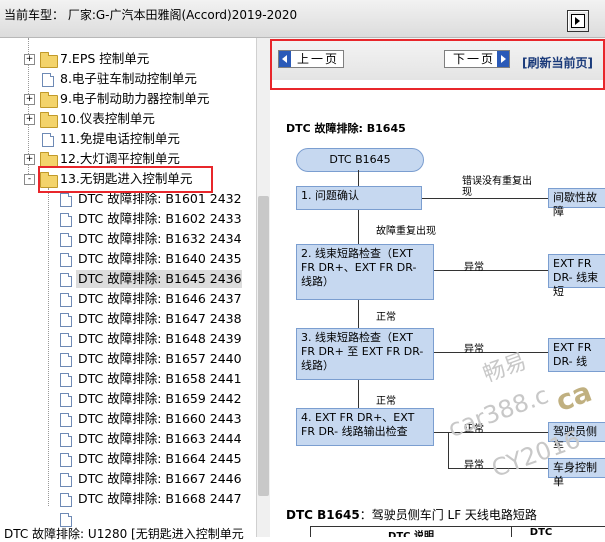  Describe the element at coordinates (151, 479) in the screenshot. I see `tree-dtc-item: DTC 故障排除: B1667 2446` at that location.